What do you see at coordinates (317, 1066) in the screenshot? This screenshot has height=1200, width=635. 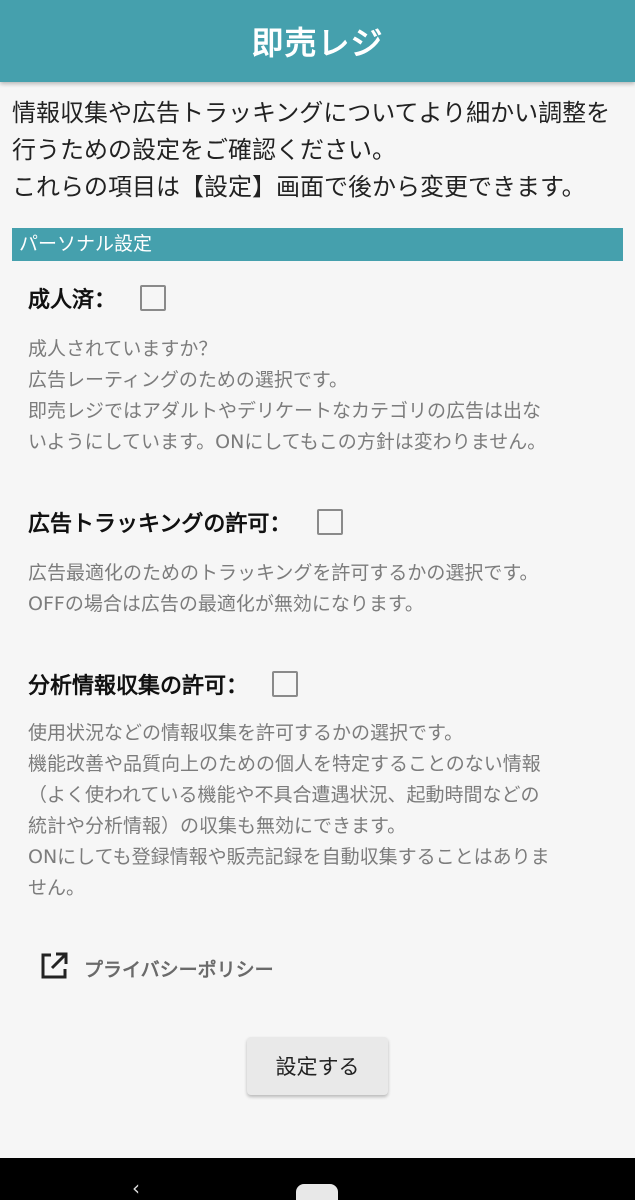 I see `submit-settings-button: 設定する` at bounding box center [317, 1066].